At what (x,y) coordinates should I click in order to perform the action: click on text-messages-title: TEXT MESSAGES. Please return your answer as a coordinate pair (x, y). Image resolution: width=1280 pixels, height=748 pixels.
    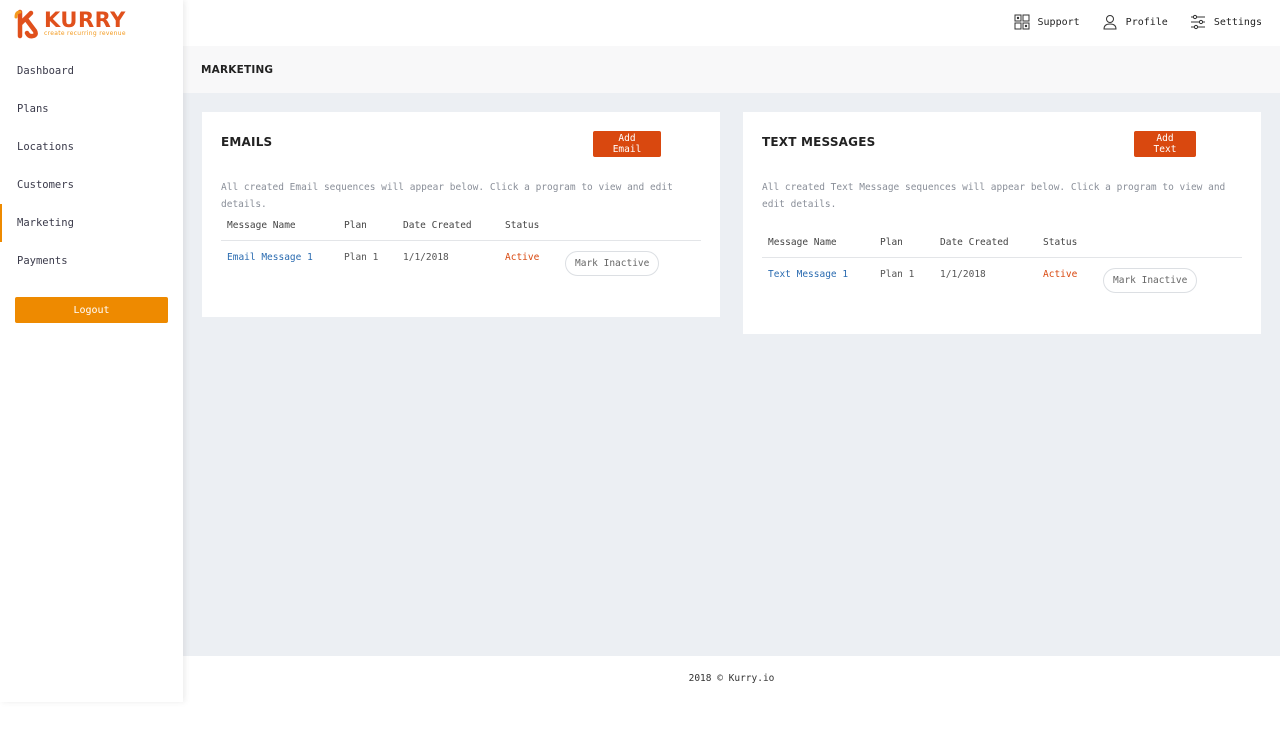
    Looking at the image, I should click on (819, 142).